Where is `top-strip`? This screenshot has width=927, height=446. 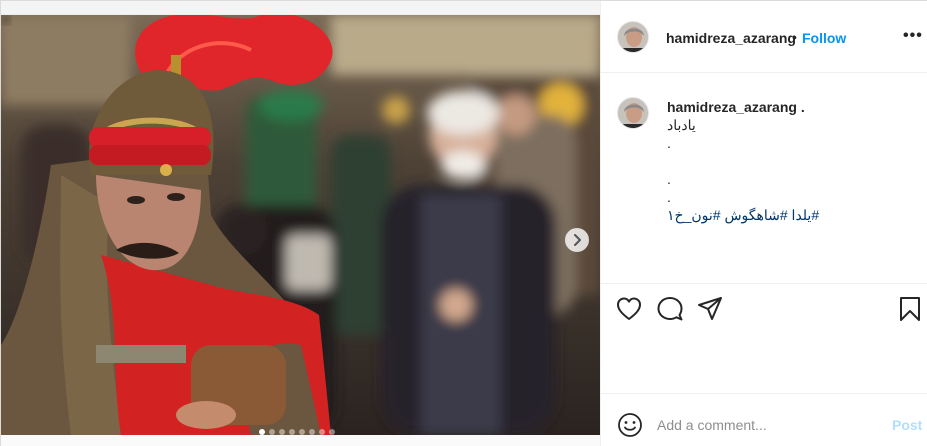 top-strip is located at coordinates (300, 8).